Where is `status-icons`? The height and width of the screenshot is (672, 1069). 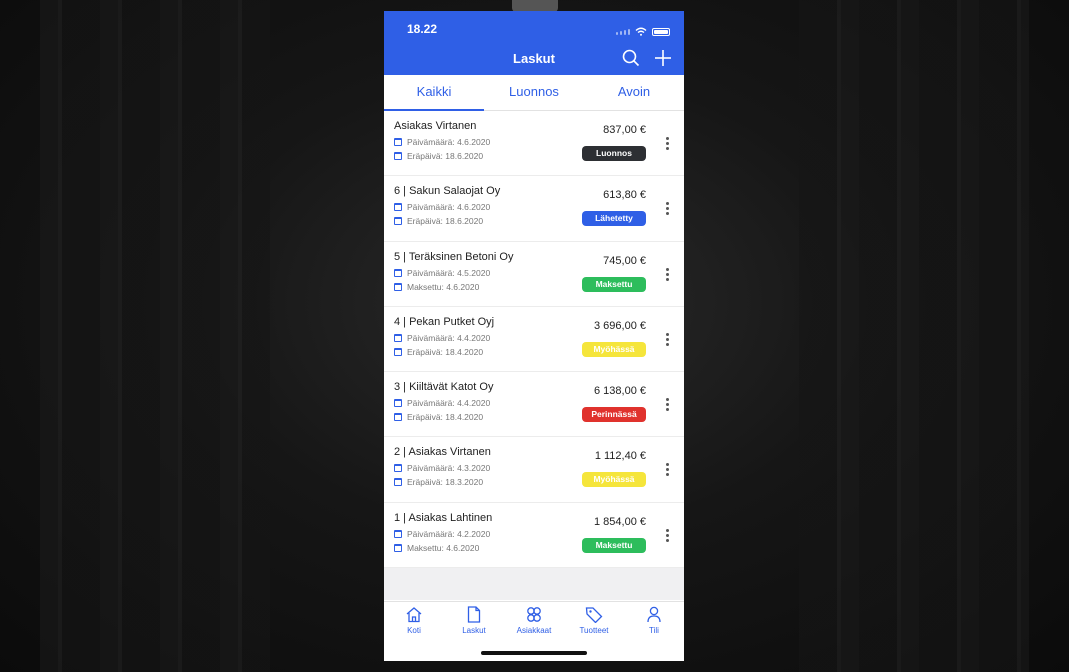 status-icons is located at coordinates (643, 32).